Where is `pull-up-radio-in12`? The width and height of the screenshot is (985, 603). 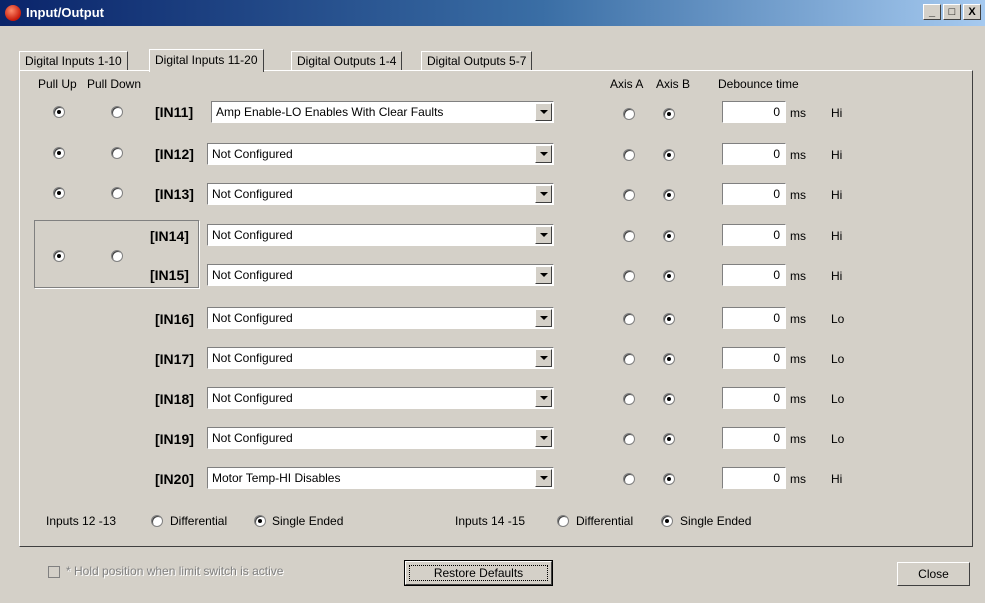 pull-up-radio-in12 is located at coordinates (59, 153).